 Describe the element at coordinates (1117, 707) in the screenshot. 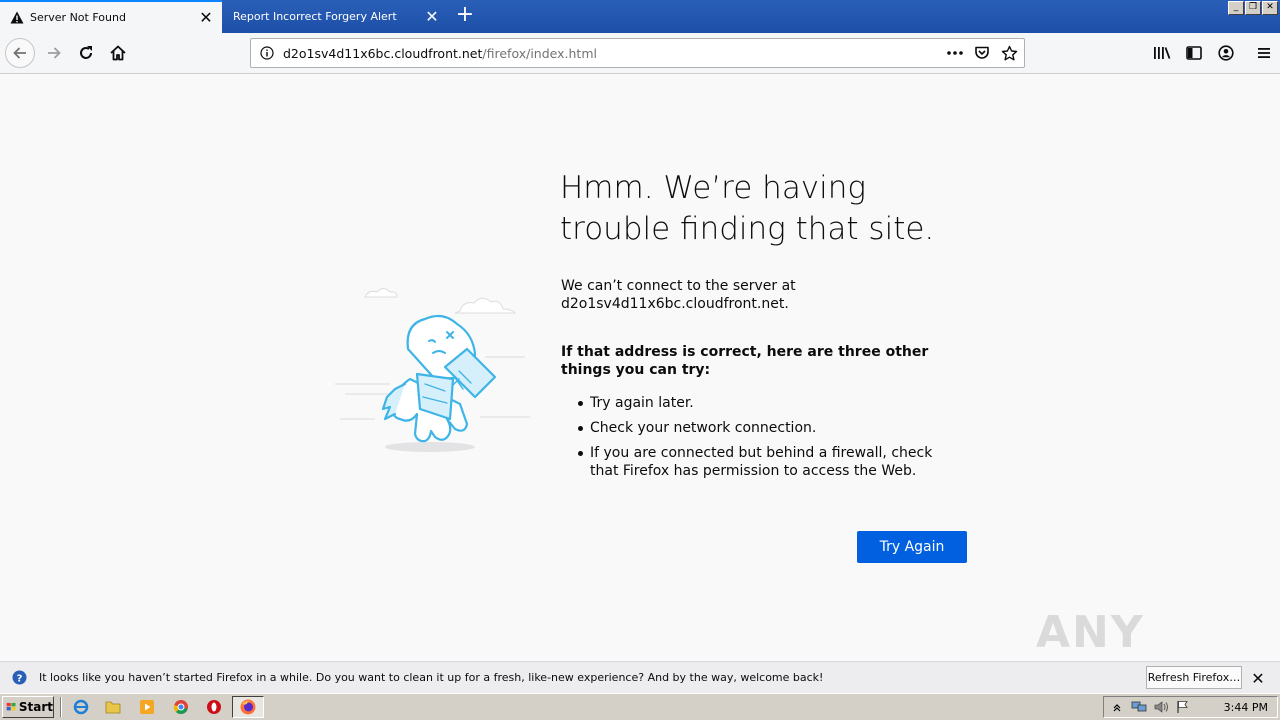

I see `tray-expand-icon` at that location.